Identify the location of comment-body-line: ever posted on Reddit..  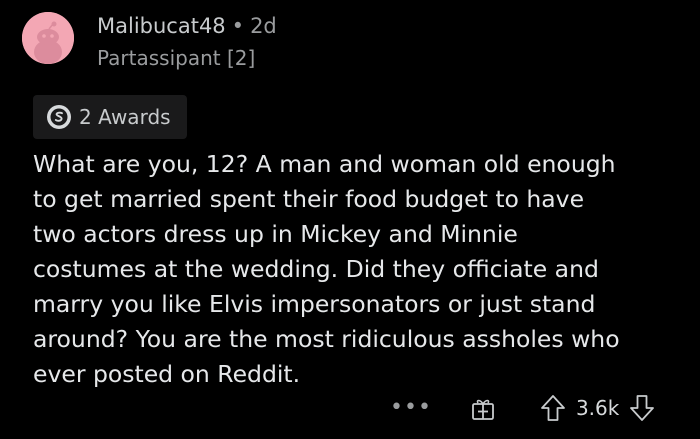
(167, 374).